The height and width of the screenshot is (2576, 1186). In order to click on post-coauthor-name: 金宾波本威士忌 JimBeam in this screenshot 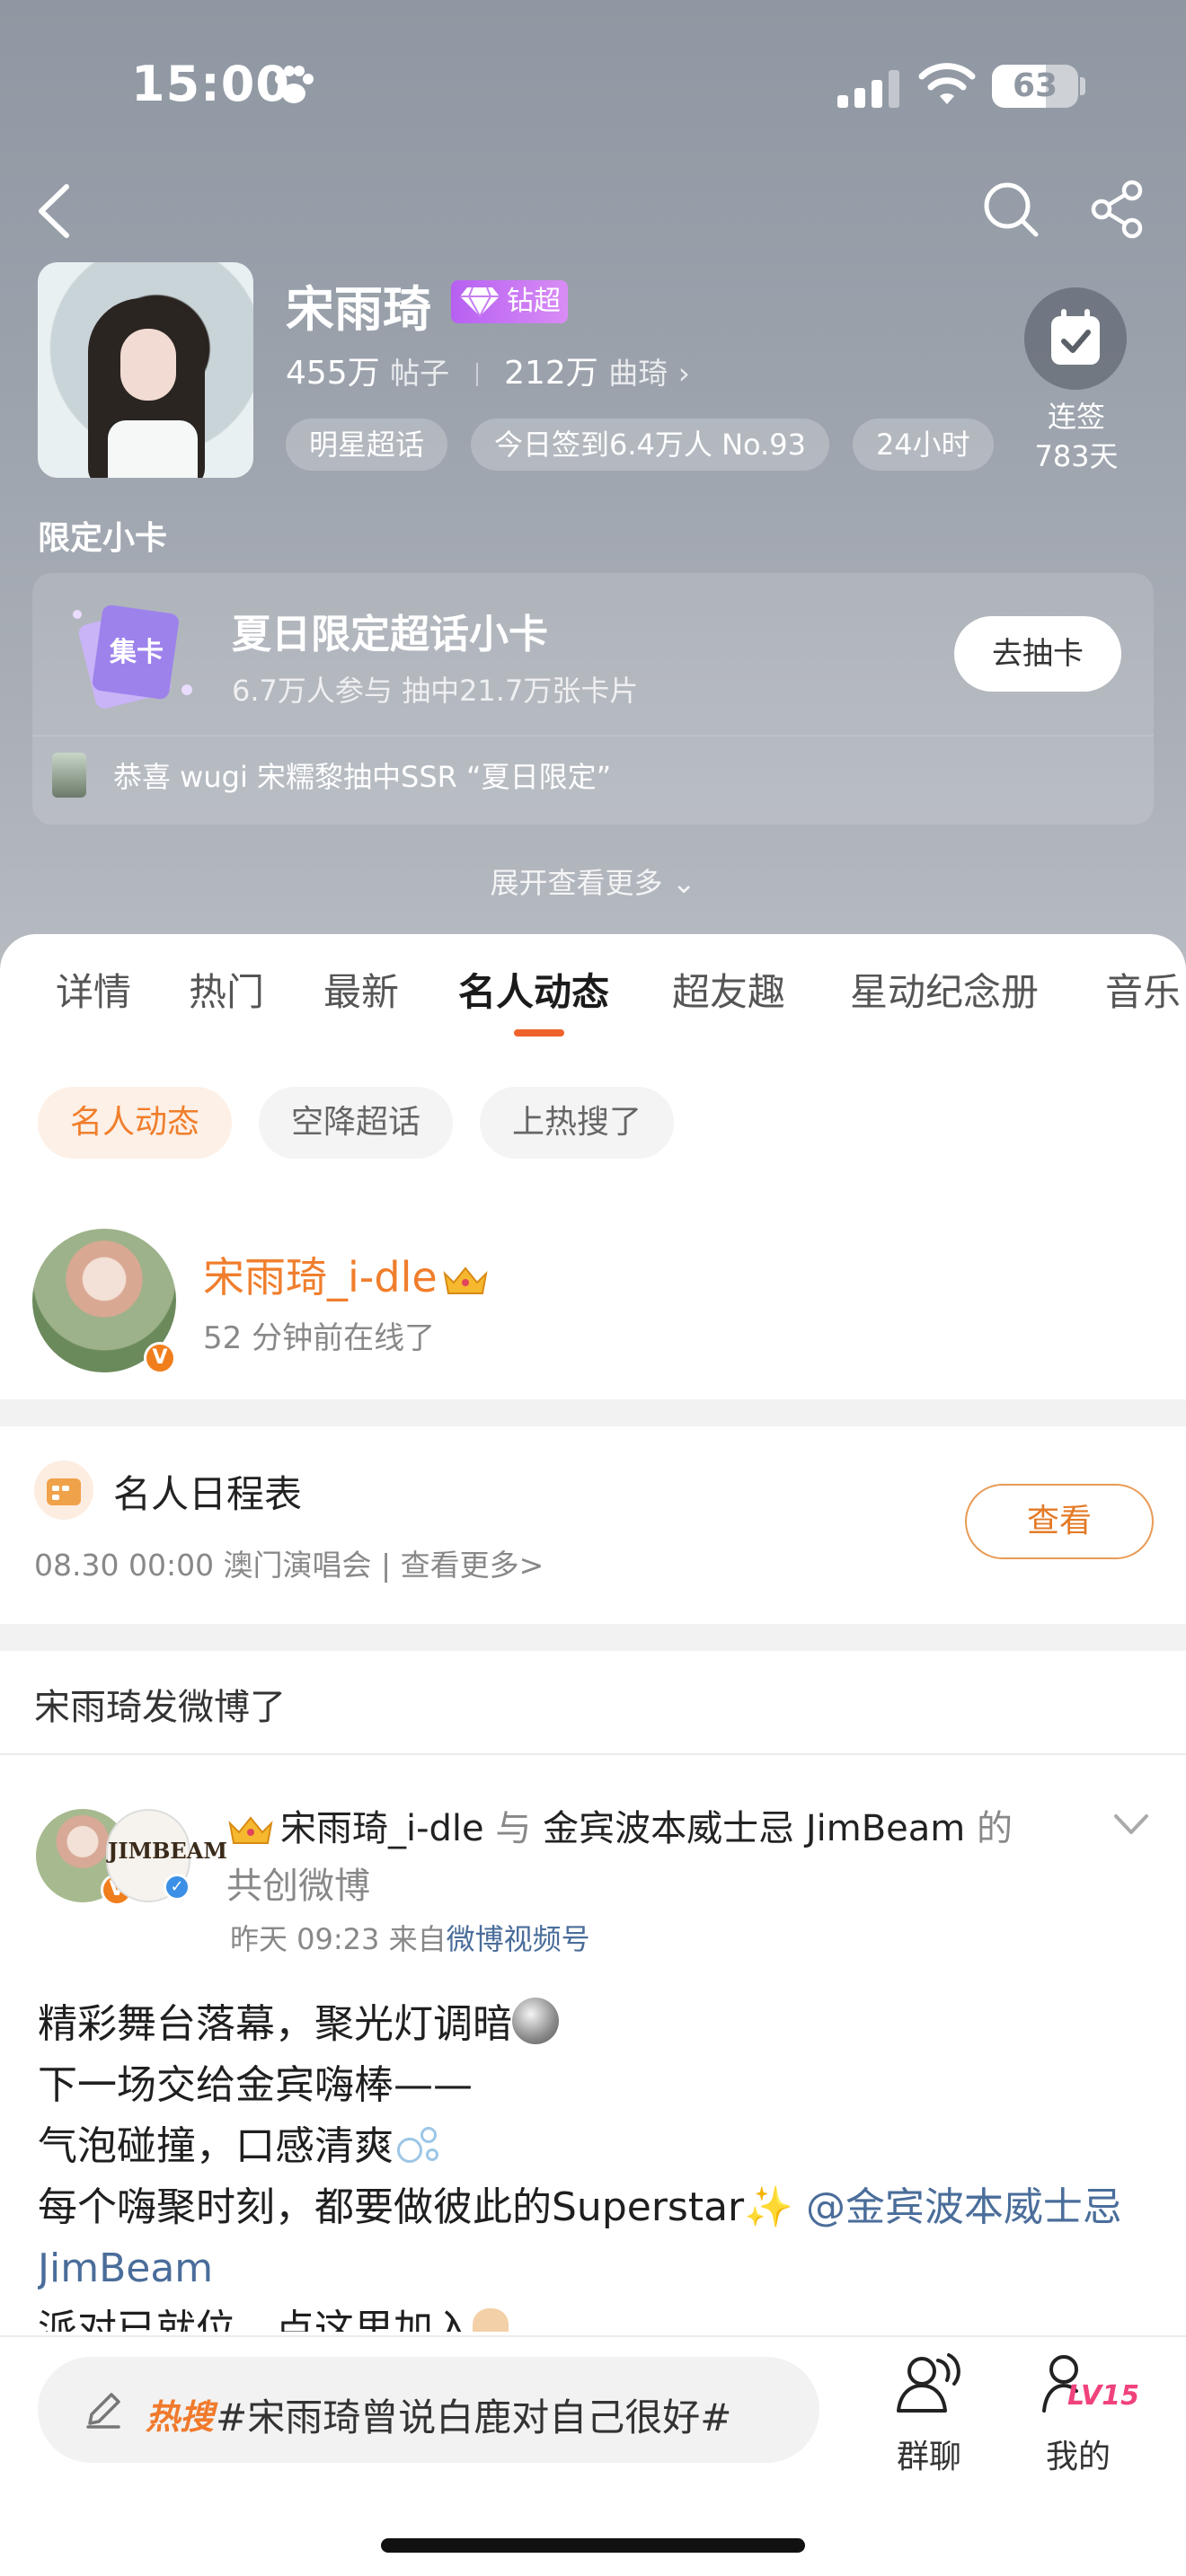, I will do `click(754, 1828)`.